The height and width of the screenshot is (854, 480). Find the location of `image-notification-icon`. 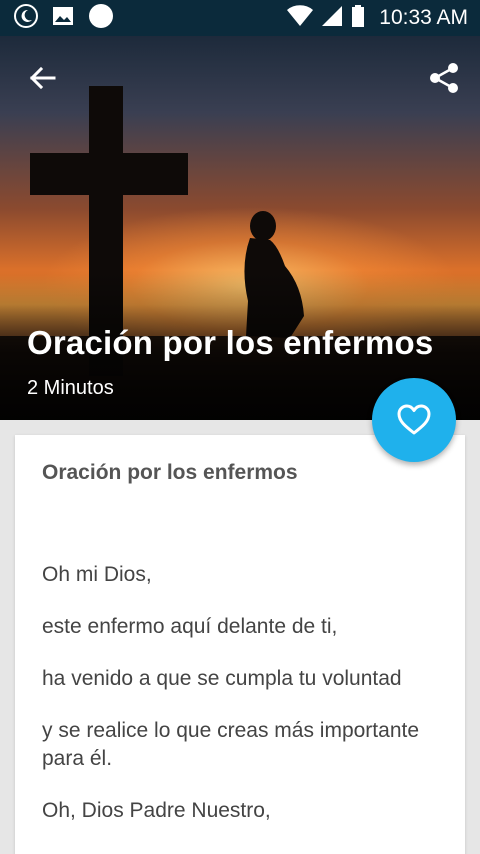

image-notification-icon is located at coordinates (63, 18).